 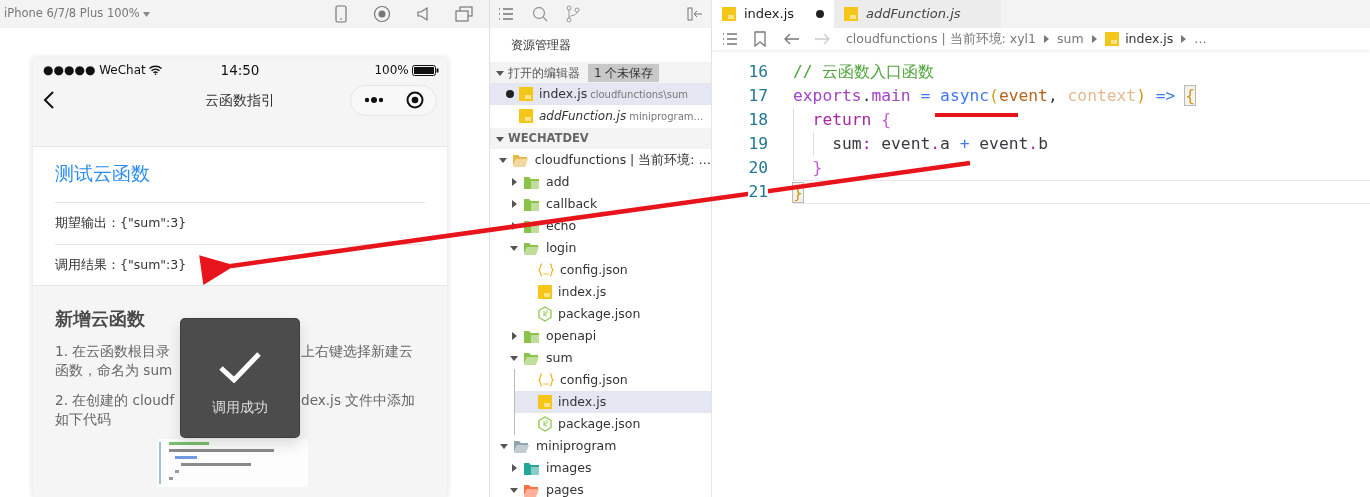 What do you see at coordinates (240, 407) in the screenshot?
I see `toast-text: 调用成功` at bounding box center [240, 407].